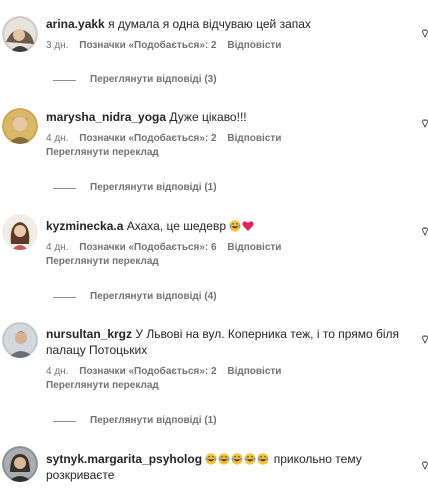 This screenshot has height=488, width=428. I want to click on comment-text: Дуже цікаво!!!, so click(208, 117).